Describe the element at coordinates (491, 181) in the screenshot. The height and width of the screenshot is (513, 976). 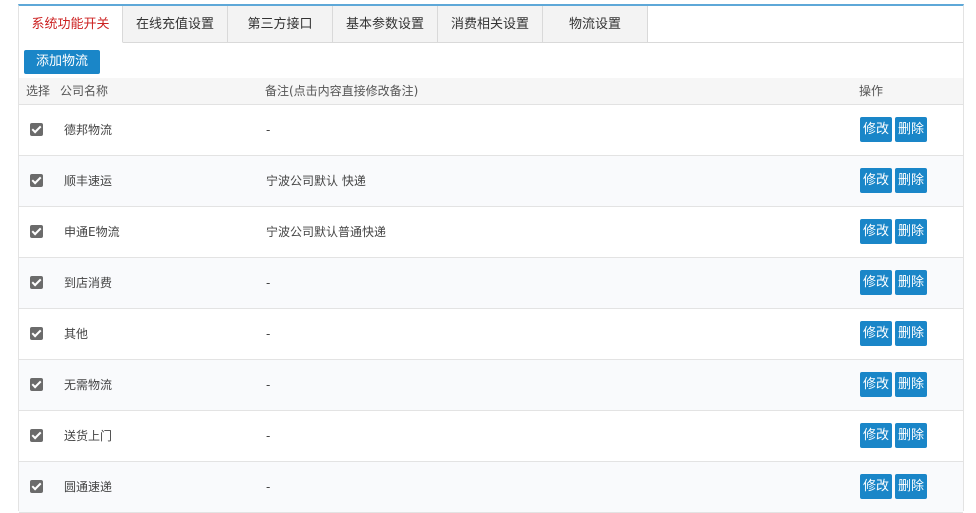
I see `table-row: 顺丰速运 宁波公司默认 快递 修改 删除` at that location.